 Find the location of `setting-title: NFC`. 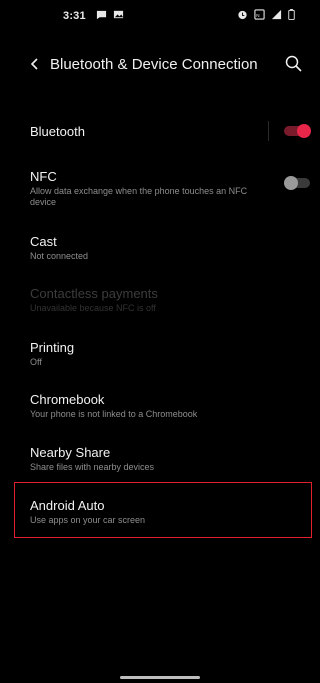

setting-title: NFC is located at coordinates (43, 176).